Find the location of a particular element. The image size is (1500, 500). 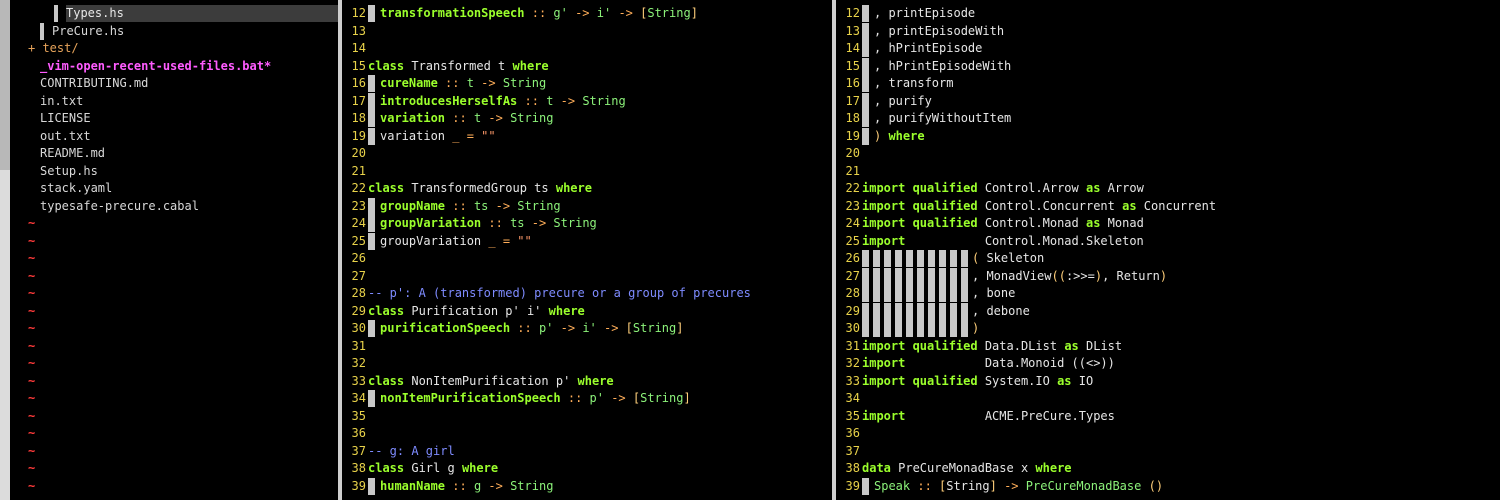

code-line: 15 , hPrintEpisodeWith is located at coordinates (923, 66).